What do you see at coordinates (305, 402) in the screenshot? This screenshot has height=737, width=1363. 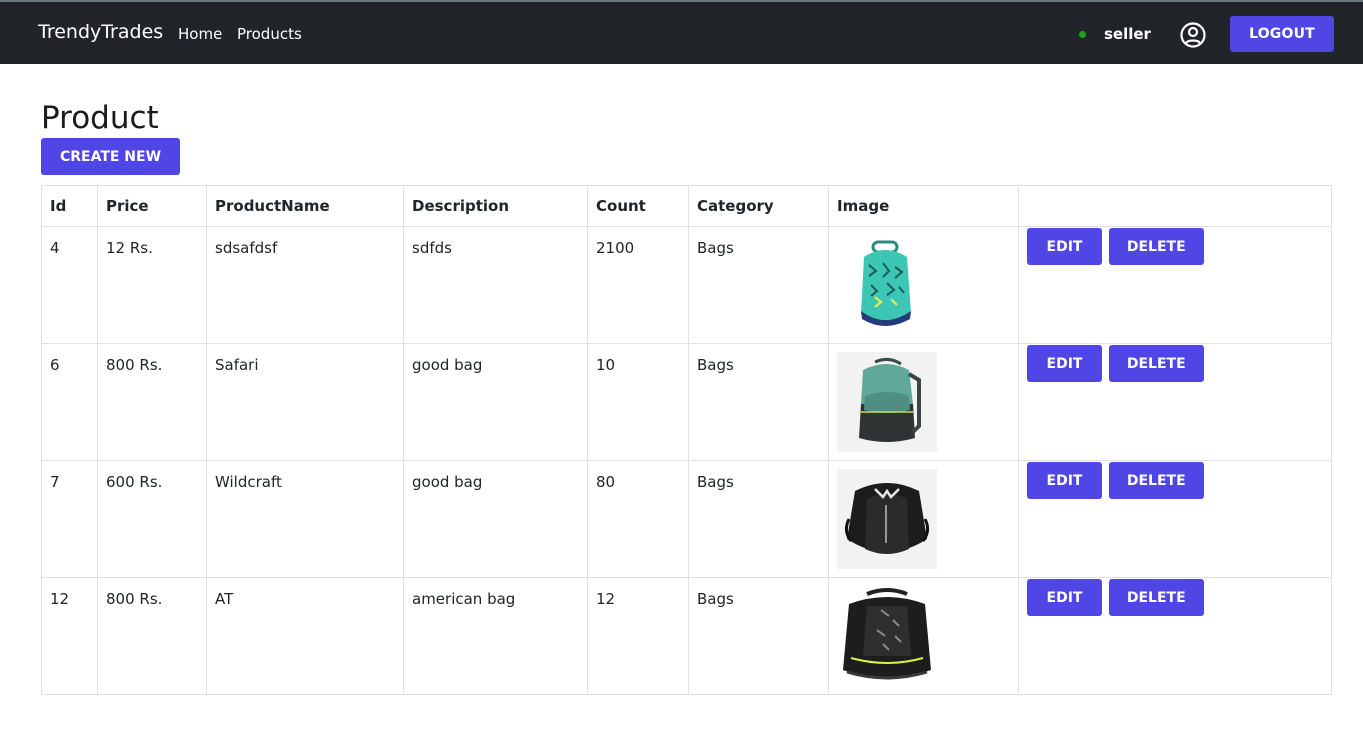 I see `cell-product-name: Safari` at bounding box center [305, 402].